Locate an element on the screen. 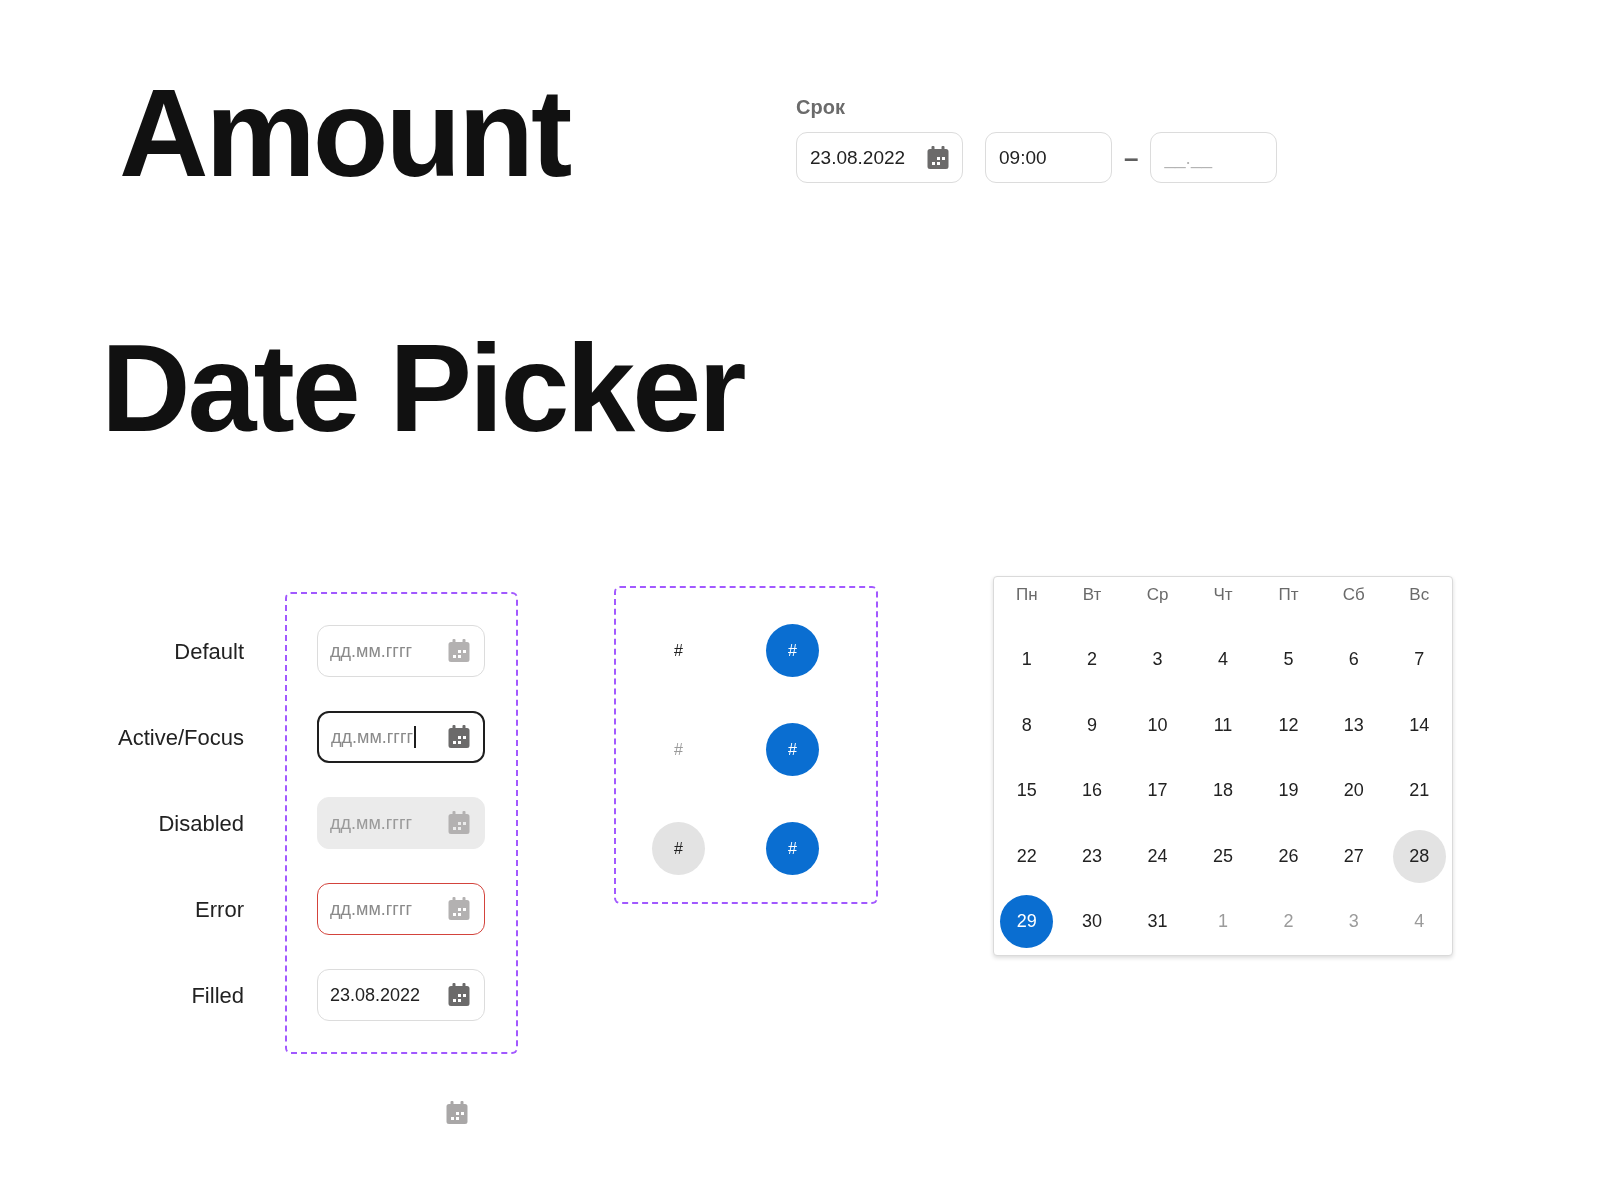  calendar-day: 26 is located at coordinates (1288, 856).